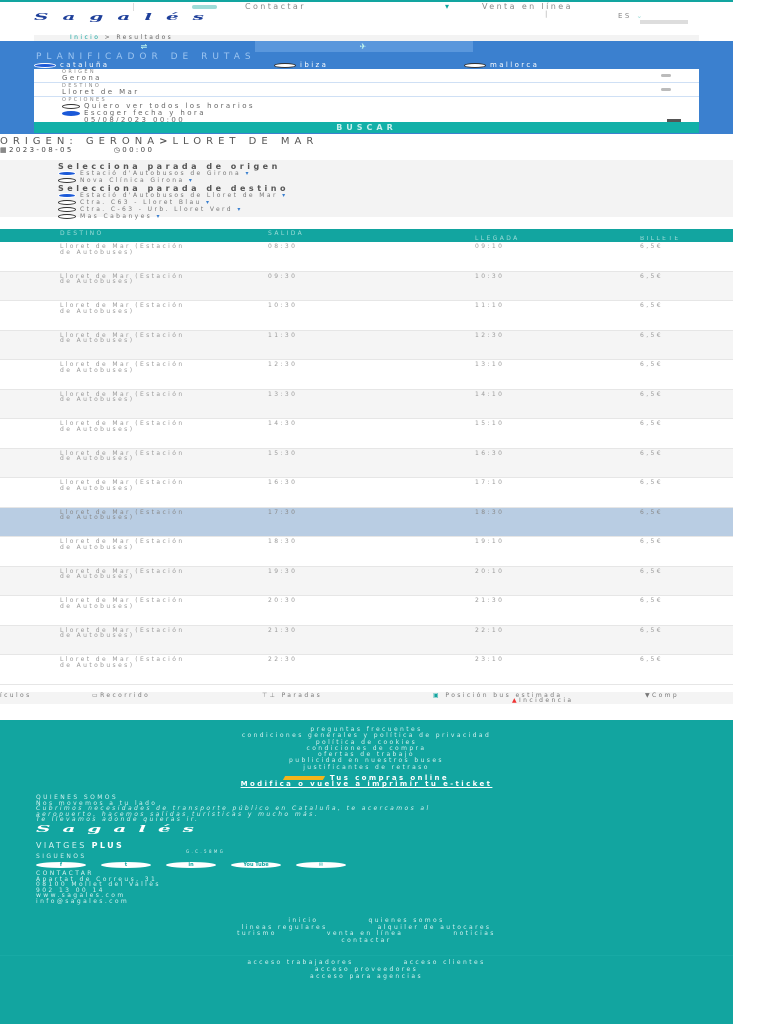  What do you see at coordinates (490, 276) in the screenshot?
I see `cell-llegada: 10:30` at bounding box center [490, 276].